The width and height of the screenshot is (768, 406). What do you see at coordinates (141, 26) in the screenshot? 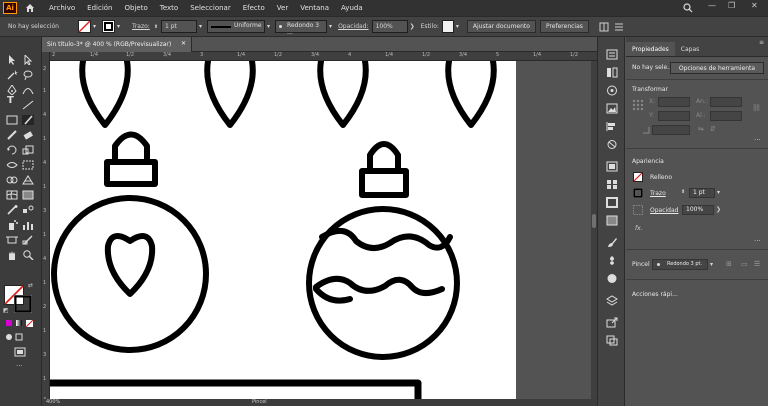
I see `stroke-label: Trazo:` at bounding box center [141, 26].